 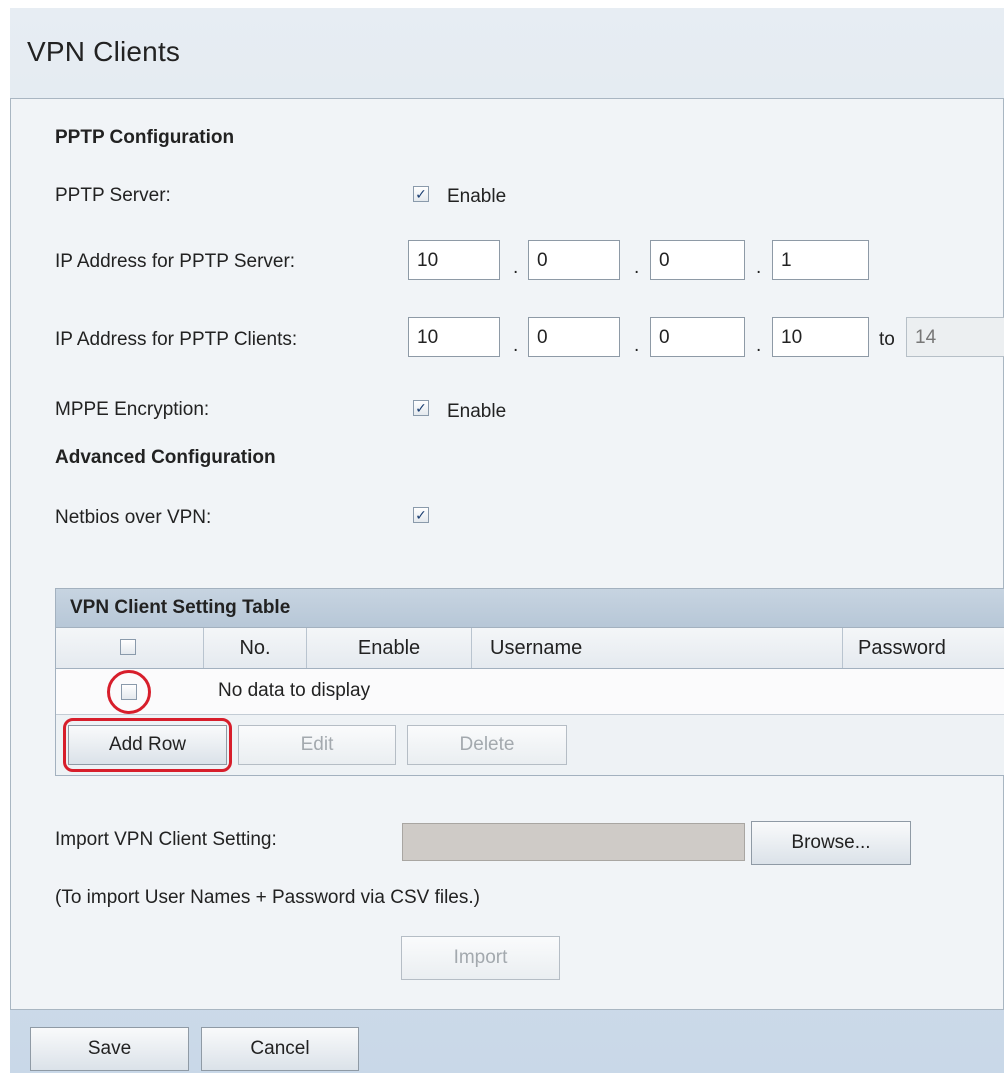 I want to click on import-label: Import VPN Client Setting:, so click(x=166, y=839).